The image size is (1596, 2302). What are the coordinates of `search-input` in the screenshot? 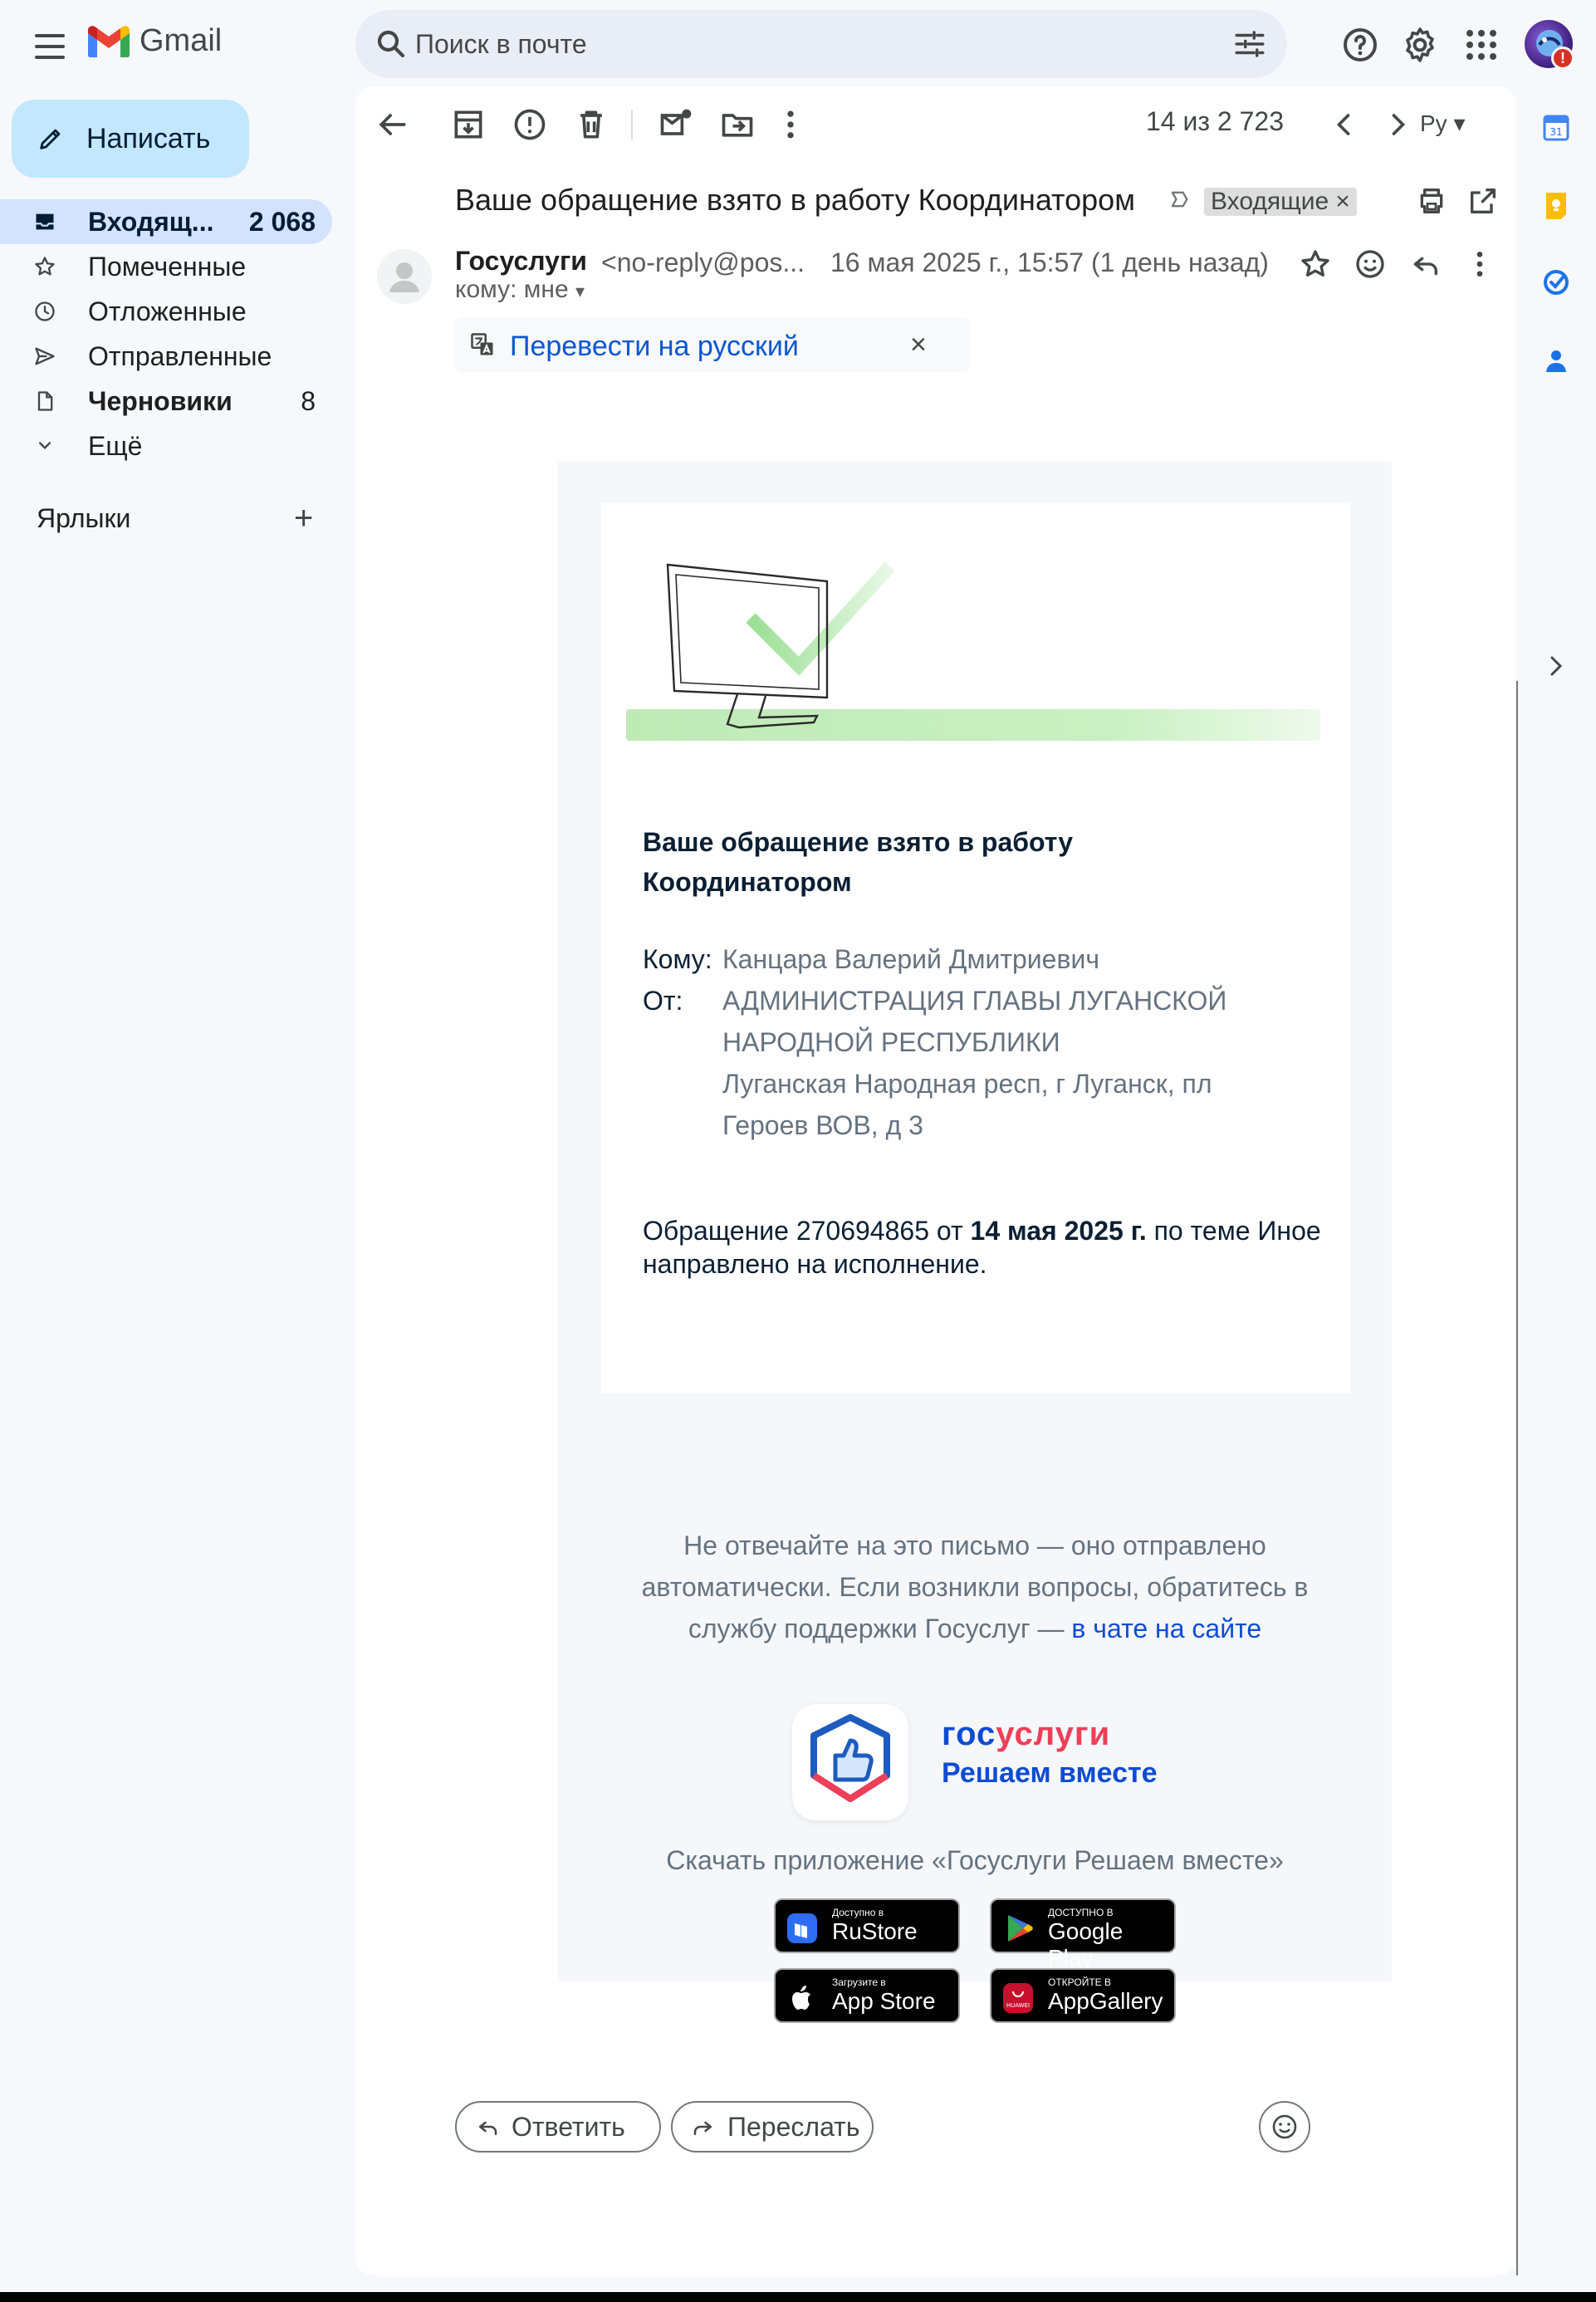 It's located at (789, 44).